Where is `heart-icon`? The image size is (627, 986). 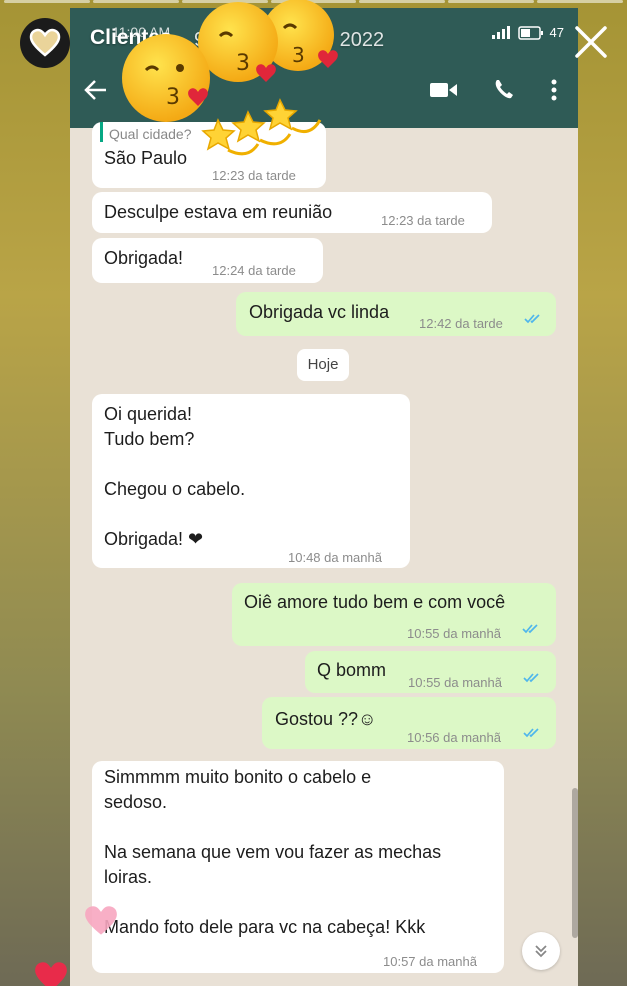
heart-icon is located at coordinates (45, 42).